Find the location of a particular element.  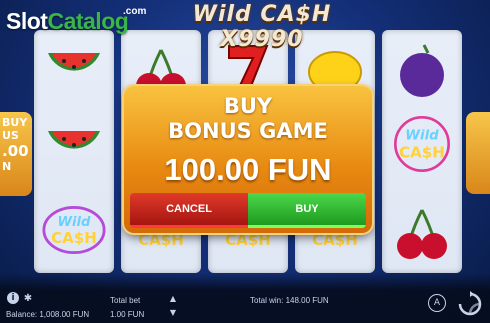

cancel-button-label: CANCEL is located at coordinates (189, 209).